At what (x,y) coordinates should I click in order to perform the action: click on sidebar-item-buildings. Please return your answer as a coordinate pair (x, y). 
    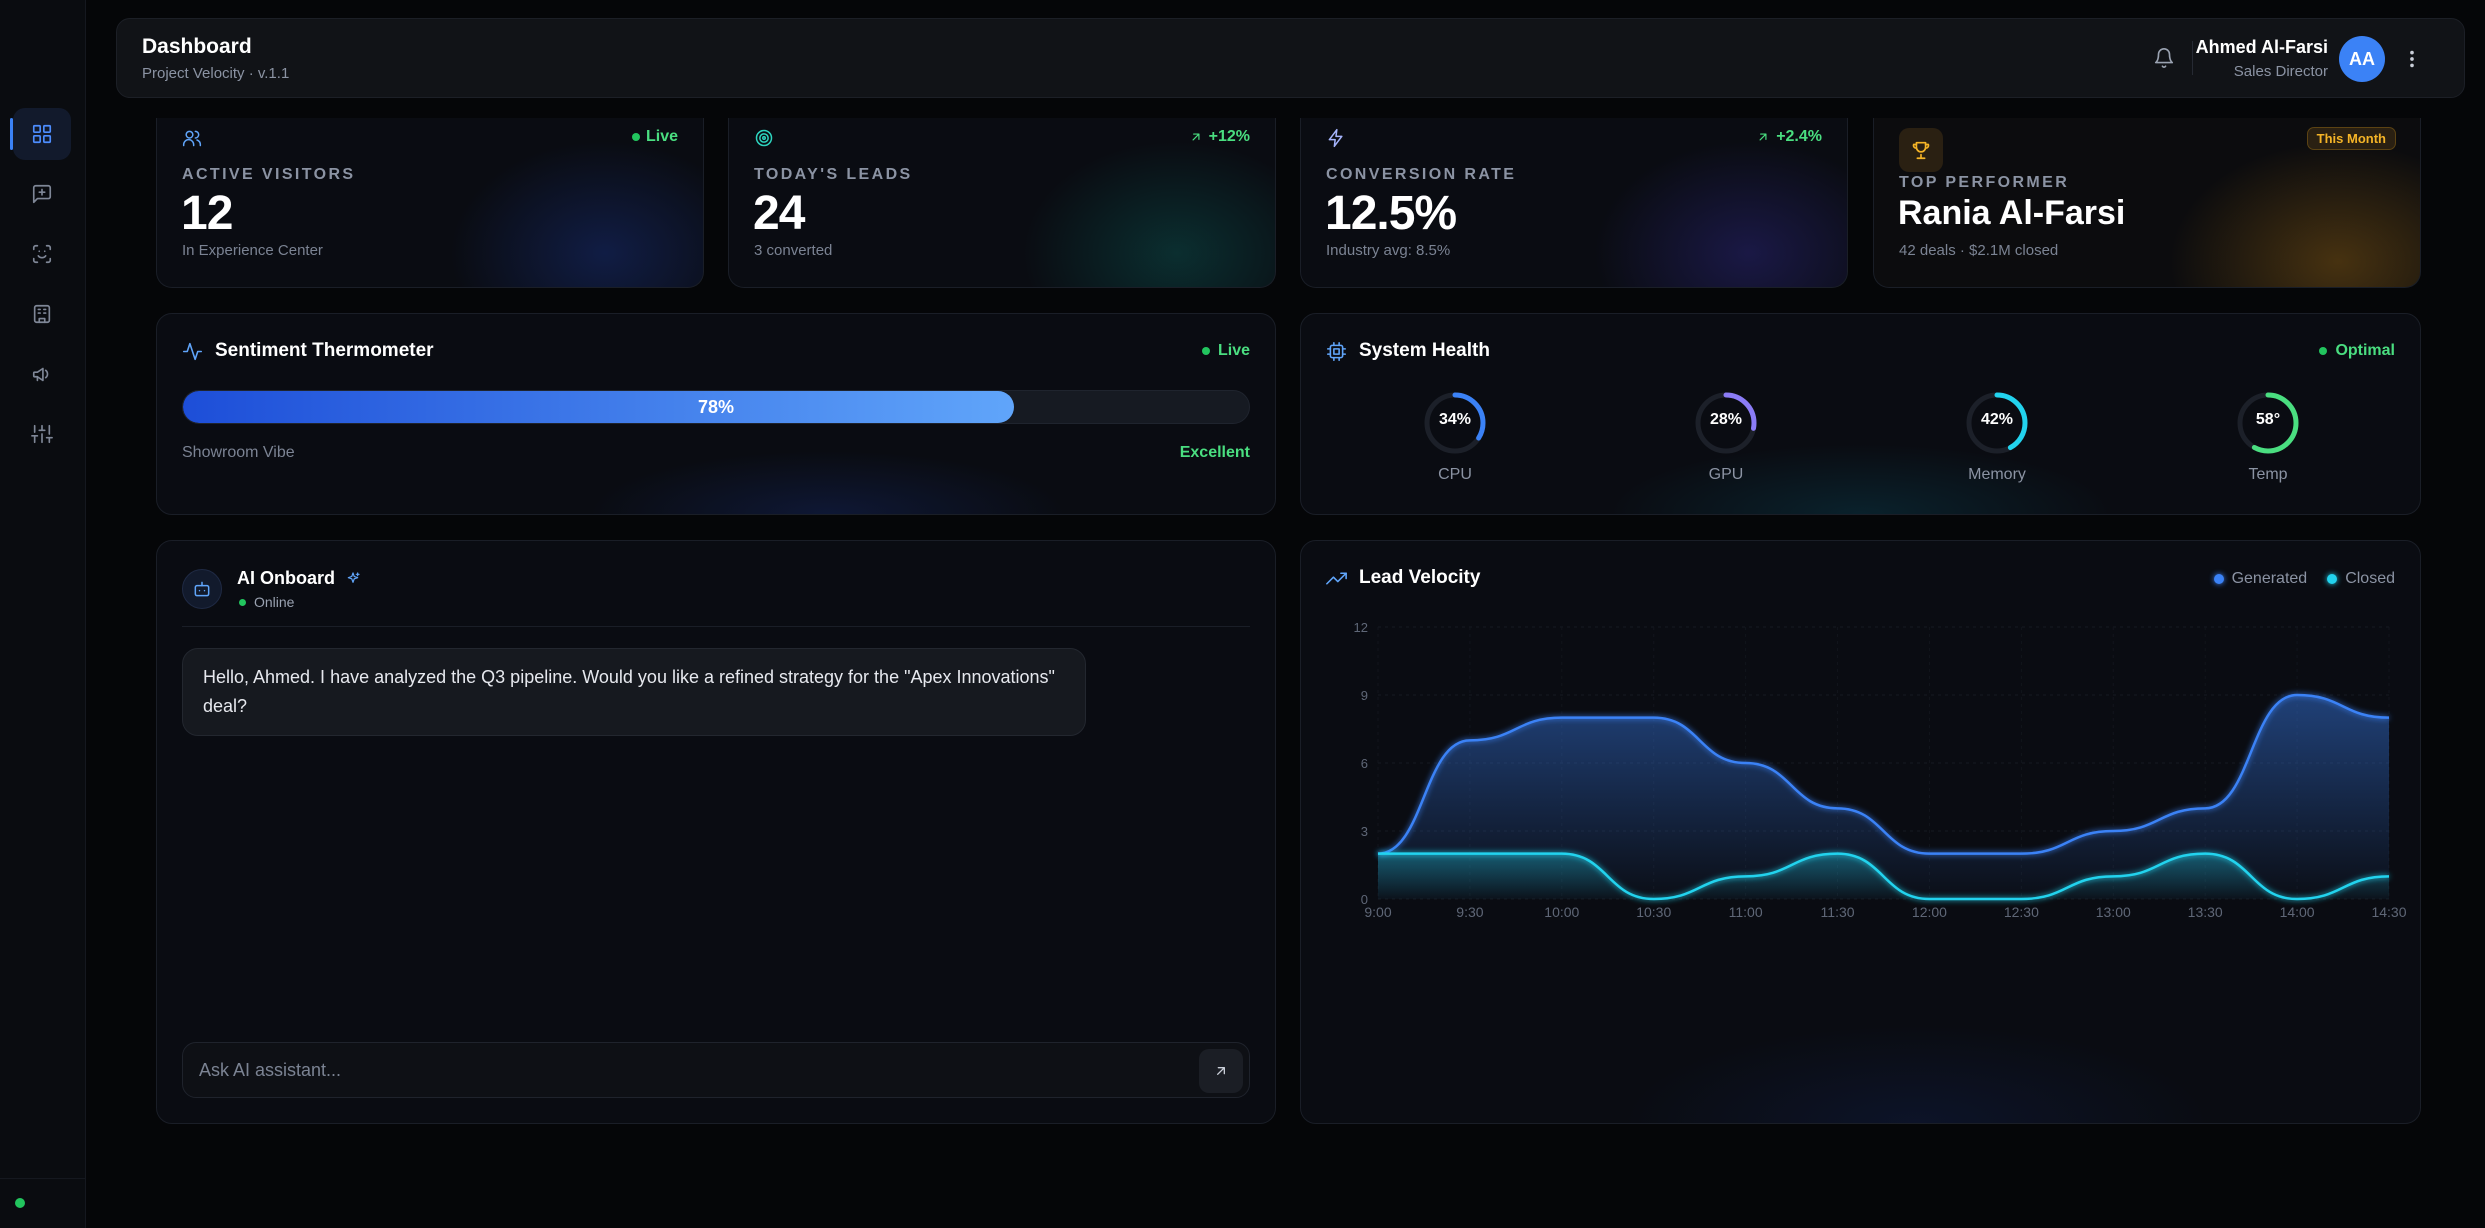
    Looking at the image, I should click on (42, 314).